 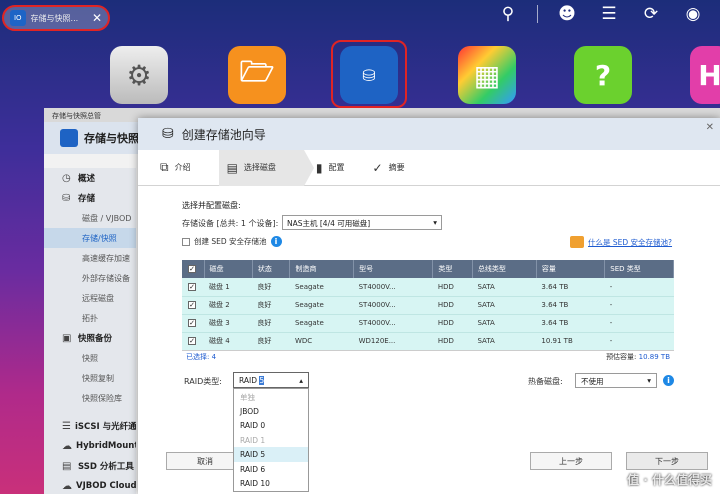 I want to click on sidebar-item-snapshot-vault: 快照保险库, so click(x=90, y=398).